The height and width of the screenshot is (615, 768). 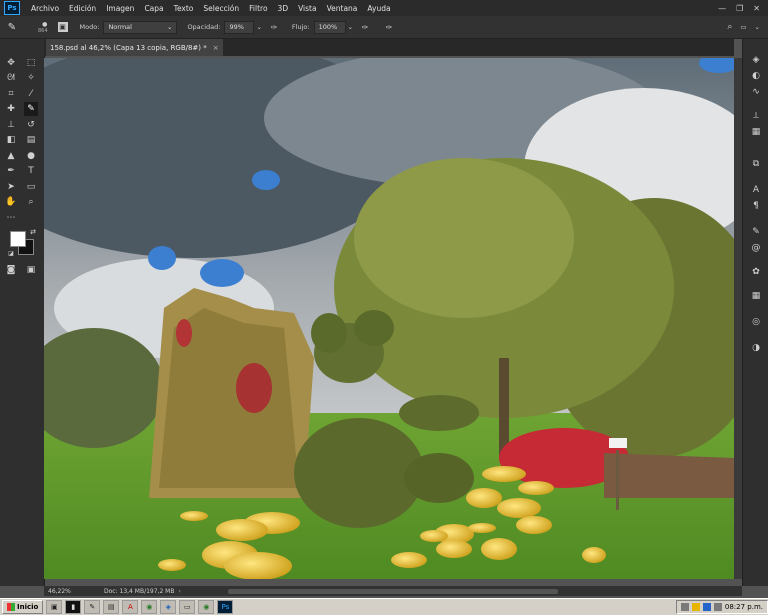 What do you see at coordinates (179, 591) in the screenshot?
I see `status-menu-arrow: ›` at bounding box center [179, 591].